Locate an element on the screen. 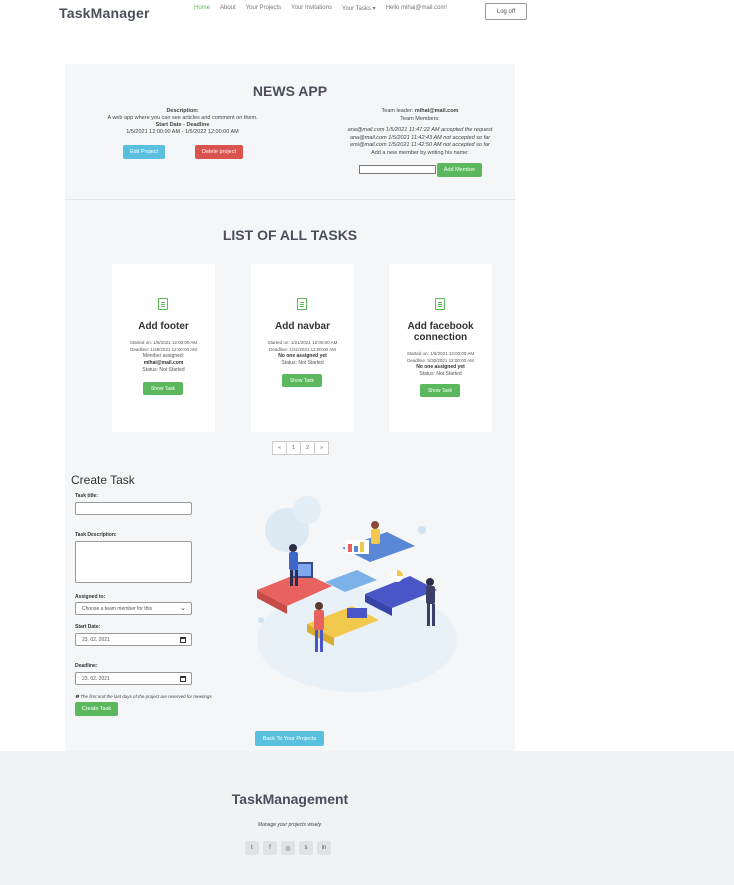 This screenshot has width=734, height=885. deadline-input: 23. 02. 2021 is located at coordinates (133, 678).